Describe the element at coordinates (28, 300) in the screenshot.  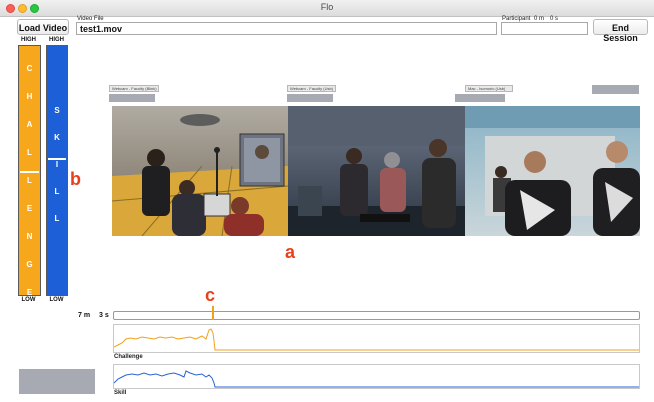
I see `challenge-low-label: LOW` at that location.